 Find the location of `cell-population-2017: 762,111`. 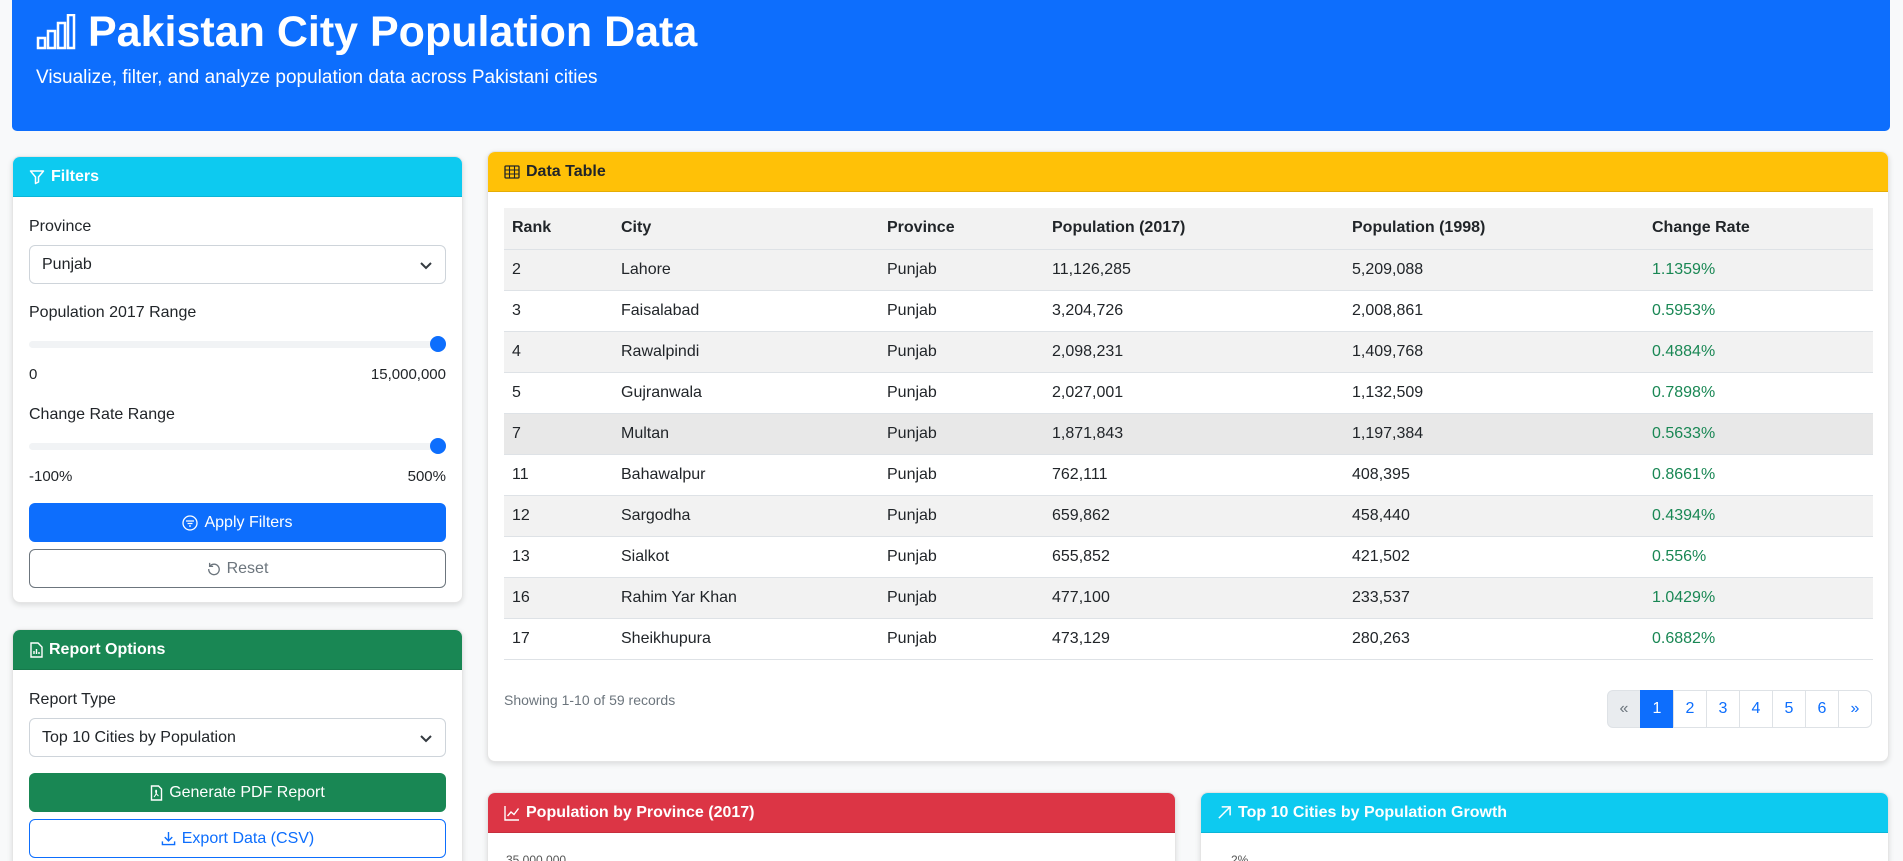

cell-population-2017: 762,111 is located at coordinates (1080, 474).